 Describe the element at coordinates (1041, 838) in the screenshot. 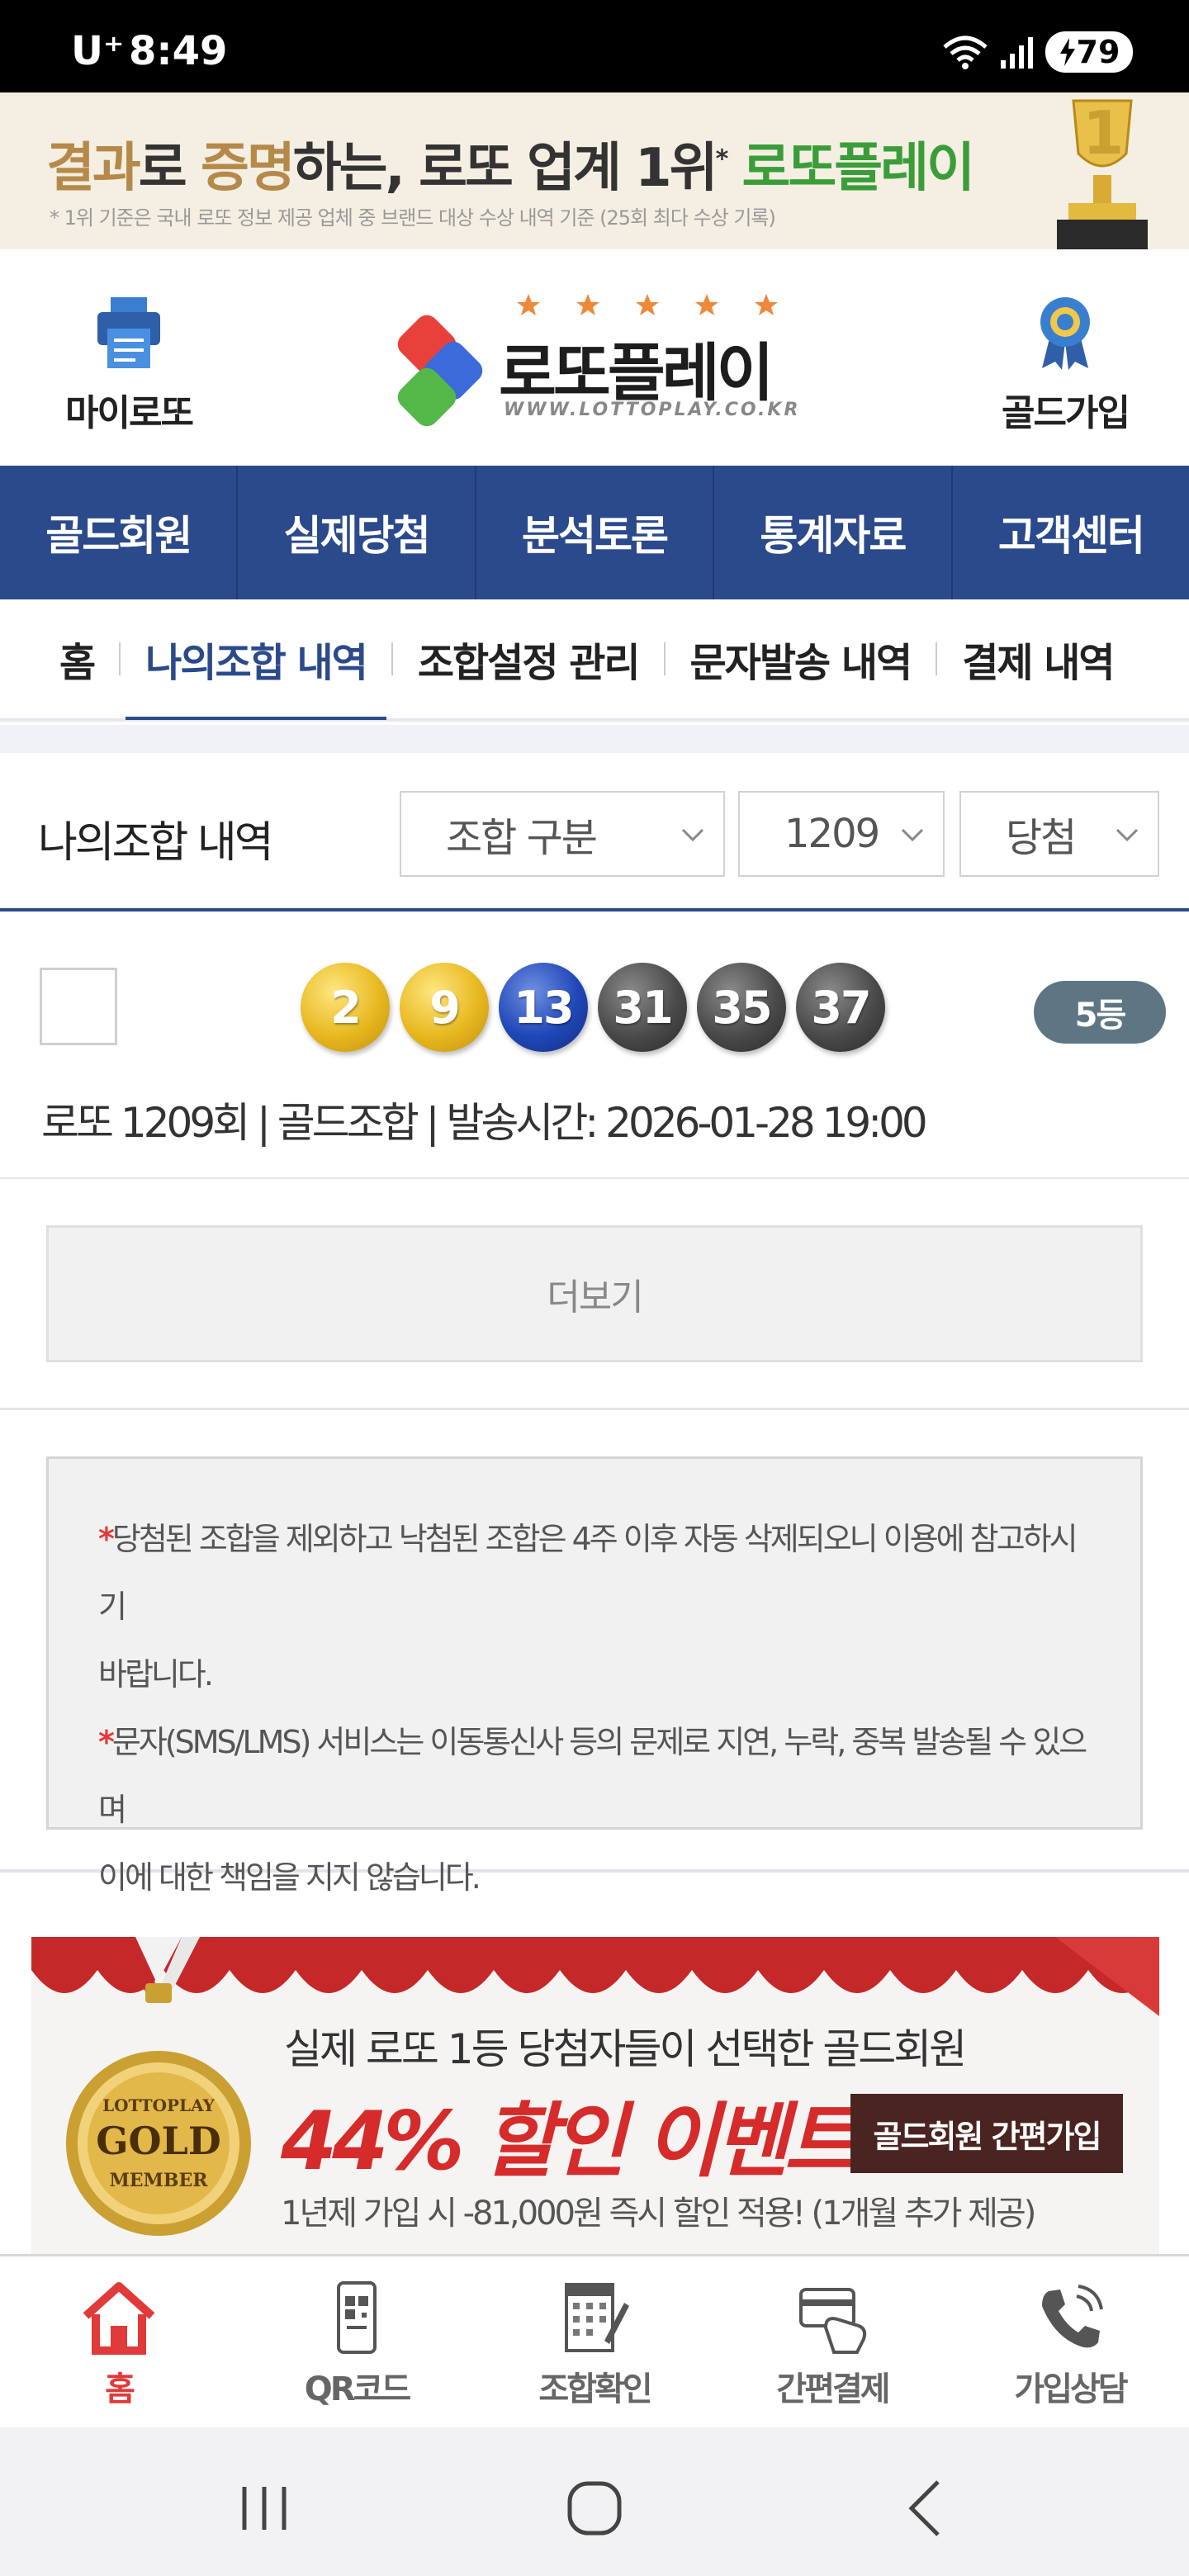

I see `result-value: 당첨` at that location.